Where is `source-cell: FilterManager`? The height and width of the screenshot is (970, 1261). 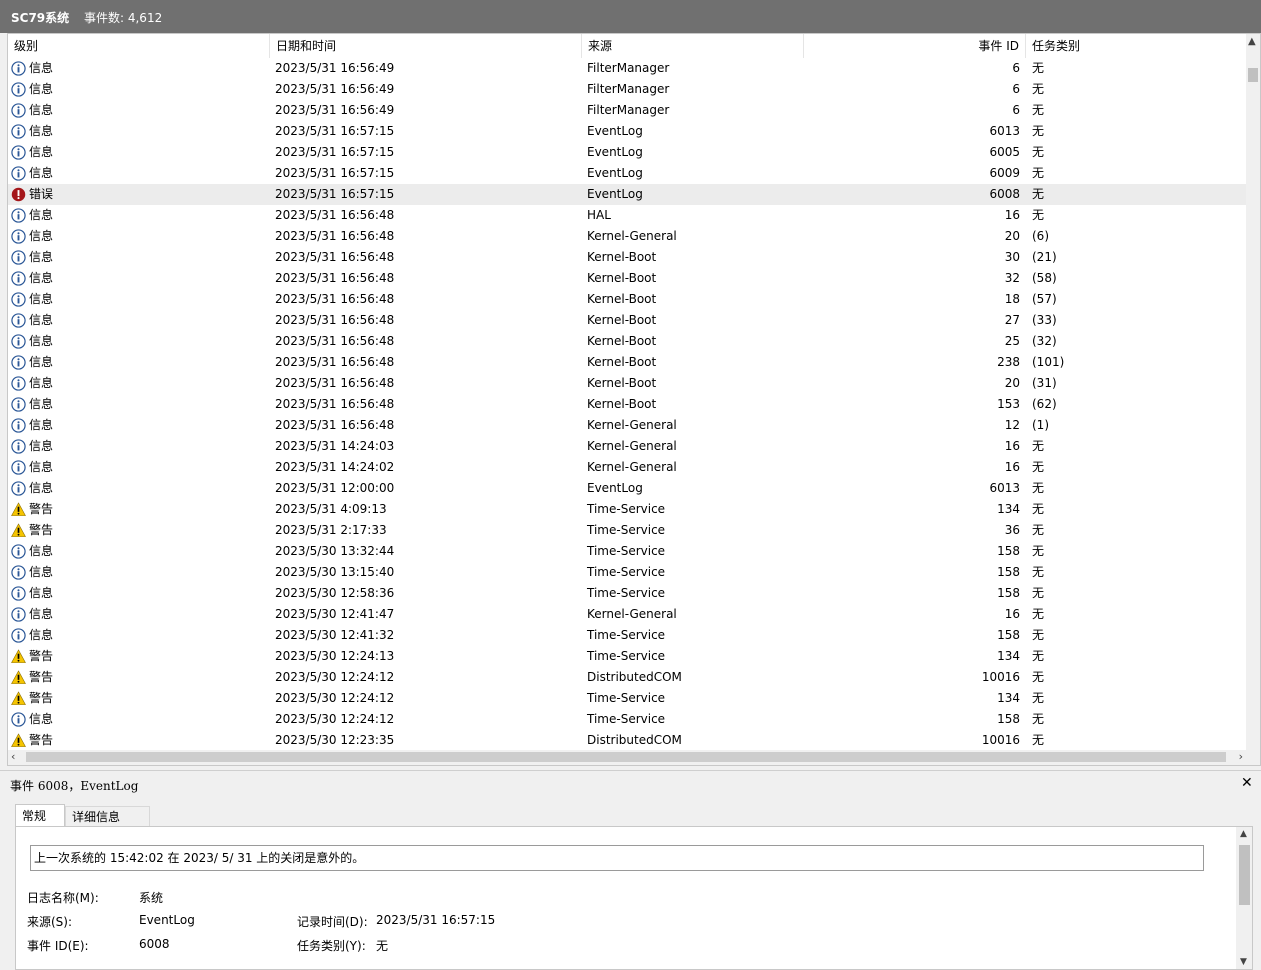
source-cell: FilterManager is located at coordinates (628, 68).